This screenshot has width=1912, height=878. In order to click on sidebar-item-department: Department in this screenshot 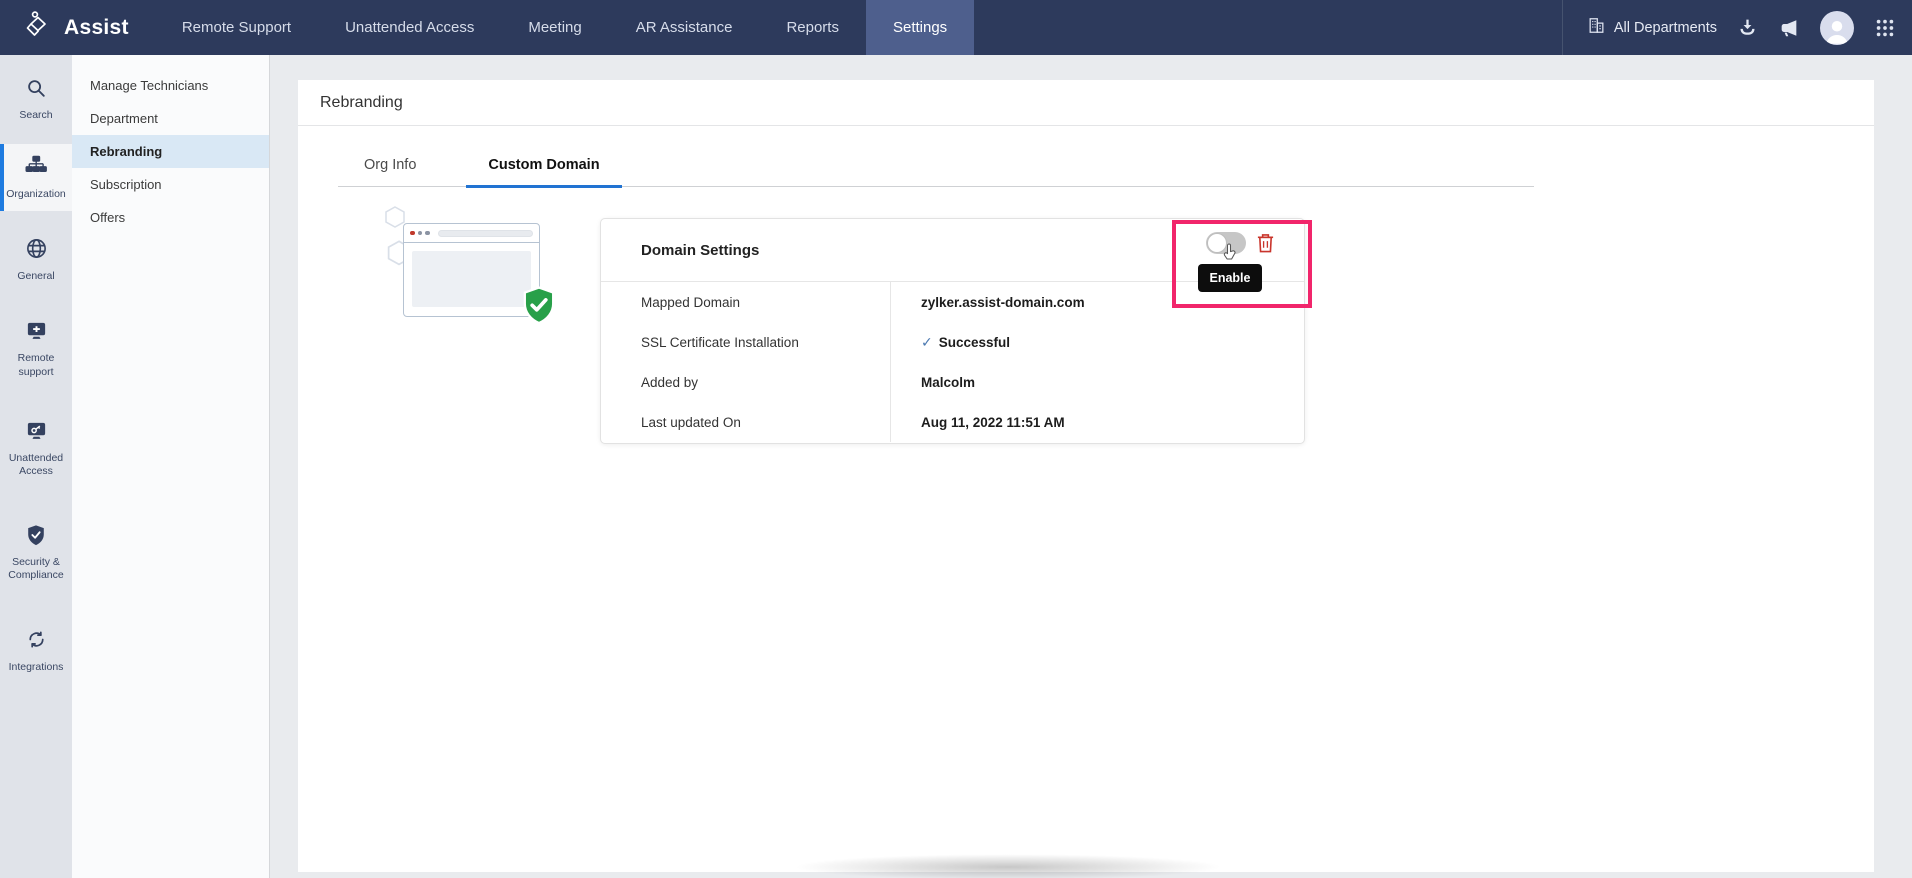, I will do `click(170, 118)`.